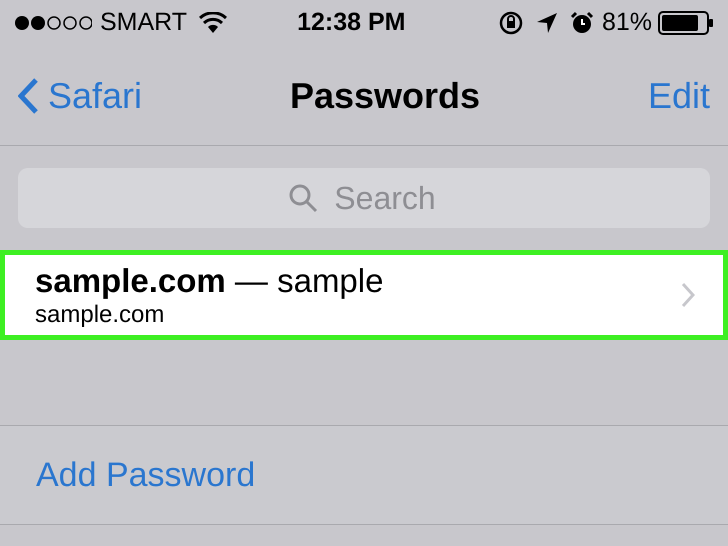 The height and width of the screenshot is (546, 728). Describe the element at coordinates (385, 96) in the screenshot. I see `page-title: Passwords` at that location.